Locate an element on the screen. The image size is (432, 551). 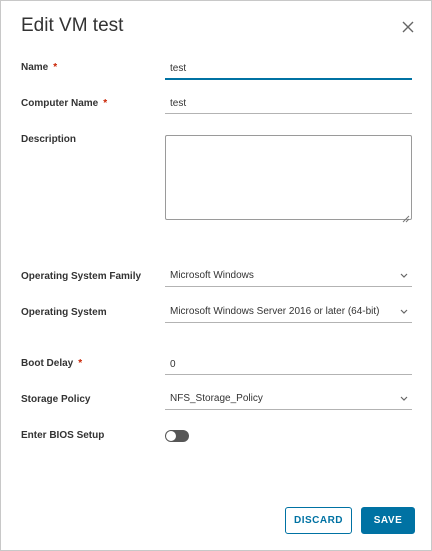
toggle-knob is located at coordinates (171, 436).